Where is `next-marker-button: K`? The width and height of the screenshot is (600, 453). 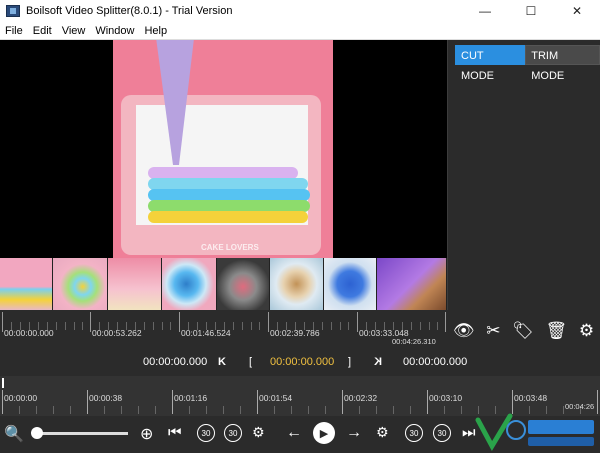 next-marker-button: K is located at coordinates (378, 362).